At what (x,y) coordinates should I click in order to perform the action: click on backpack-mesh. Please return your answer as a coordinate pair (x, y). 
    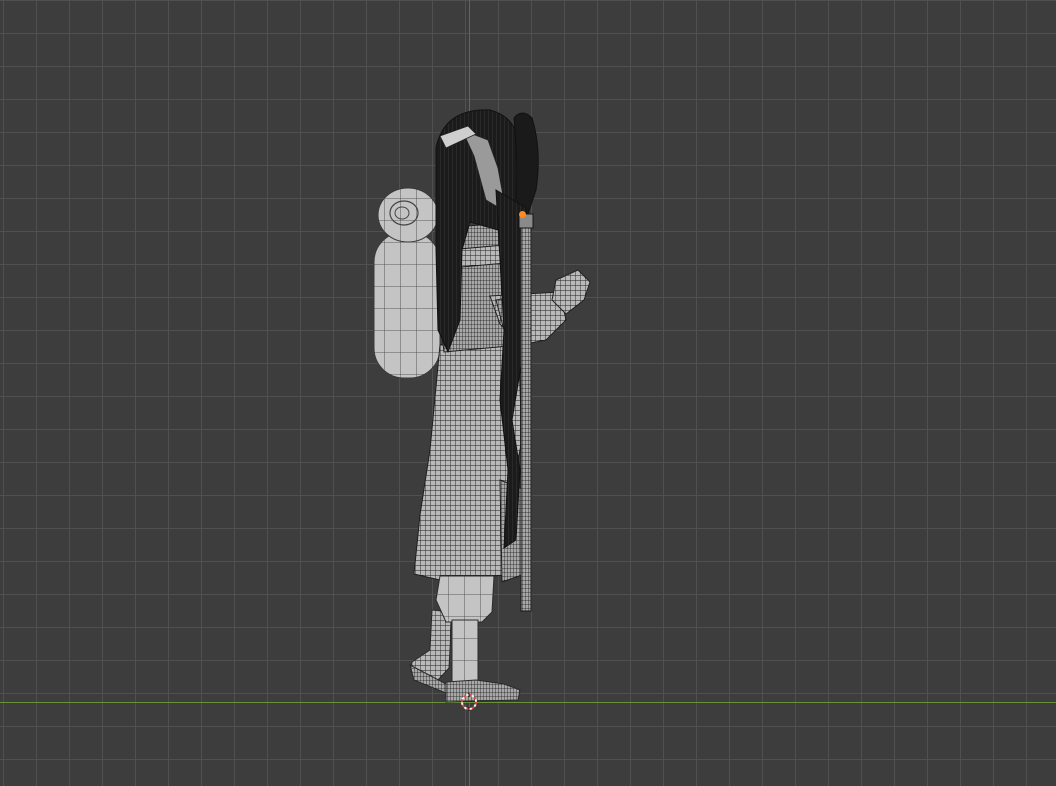
    Looking at the image, I should click on (407, 283).